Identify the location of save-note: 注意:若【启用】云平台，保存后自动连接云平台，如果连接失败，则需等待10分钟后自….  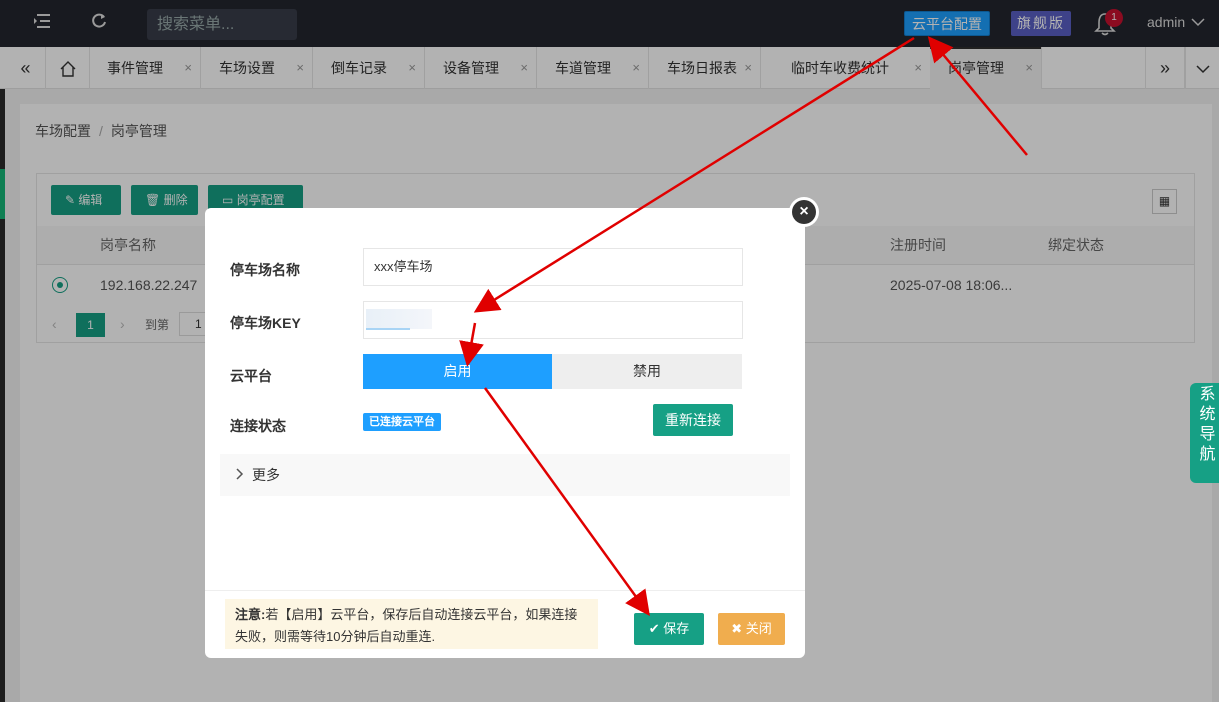
(411, 624).